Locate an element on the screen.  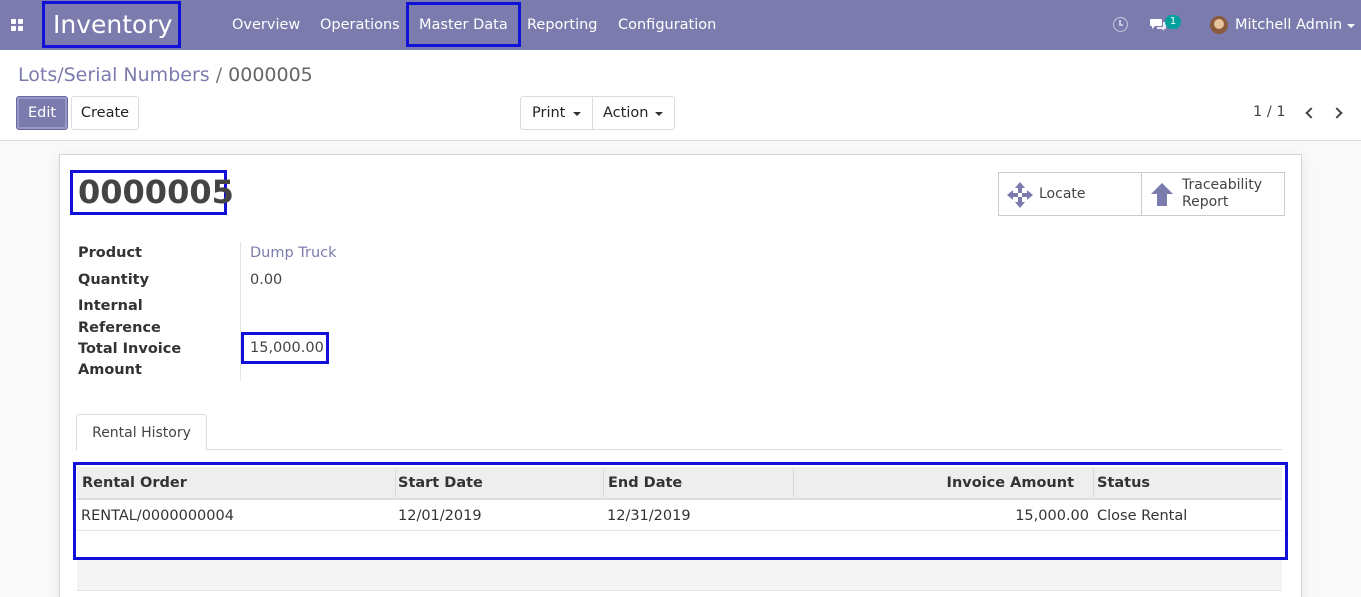
edit-button: Edit is located at coordinates (42, 113).